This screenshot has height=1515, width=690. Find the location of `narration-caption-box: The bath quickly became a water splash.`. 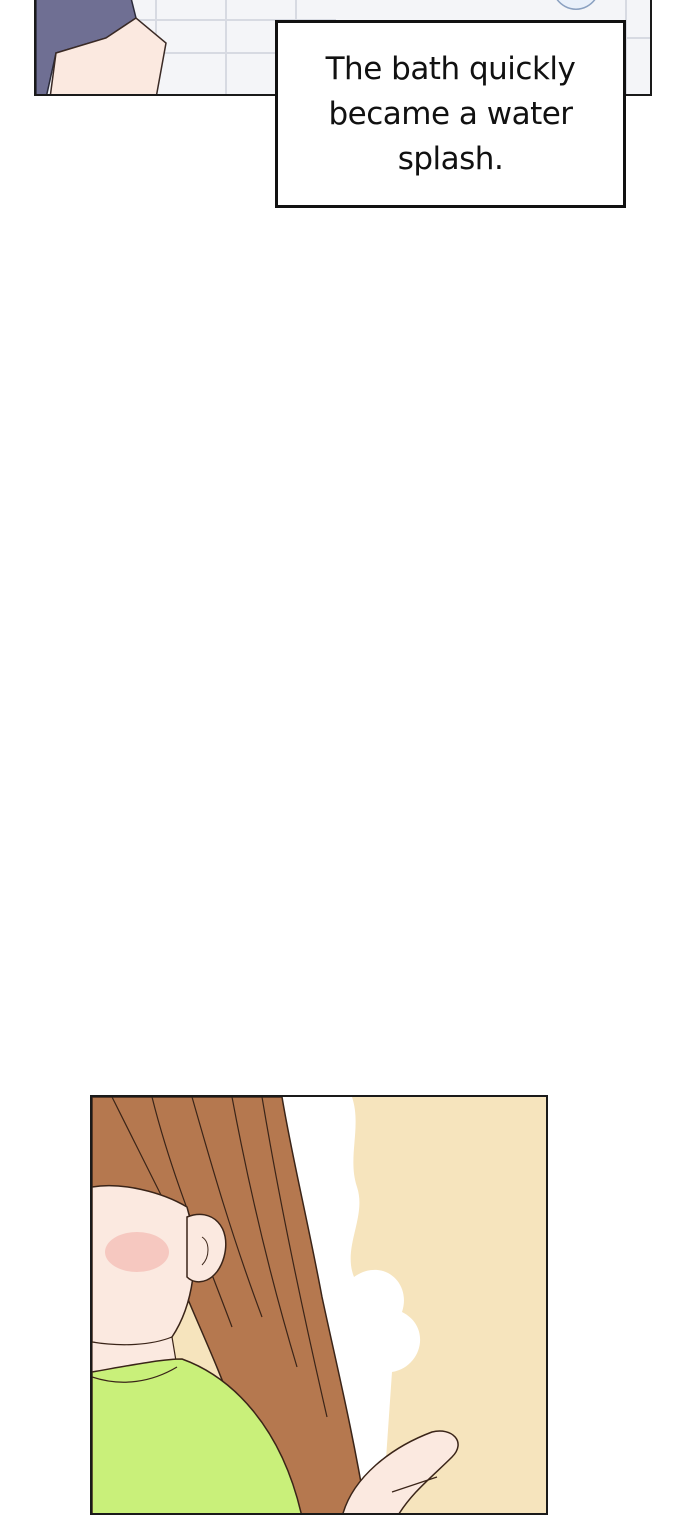

narration-caption-box: The bath quickly became a water splash. is located at coordinates (450, 114).